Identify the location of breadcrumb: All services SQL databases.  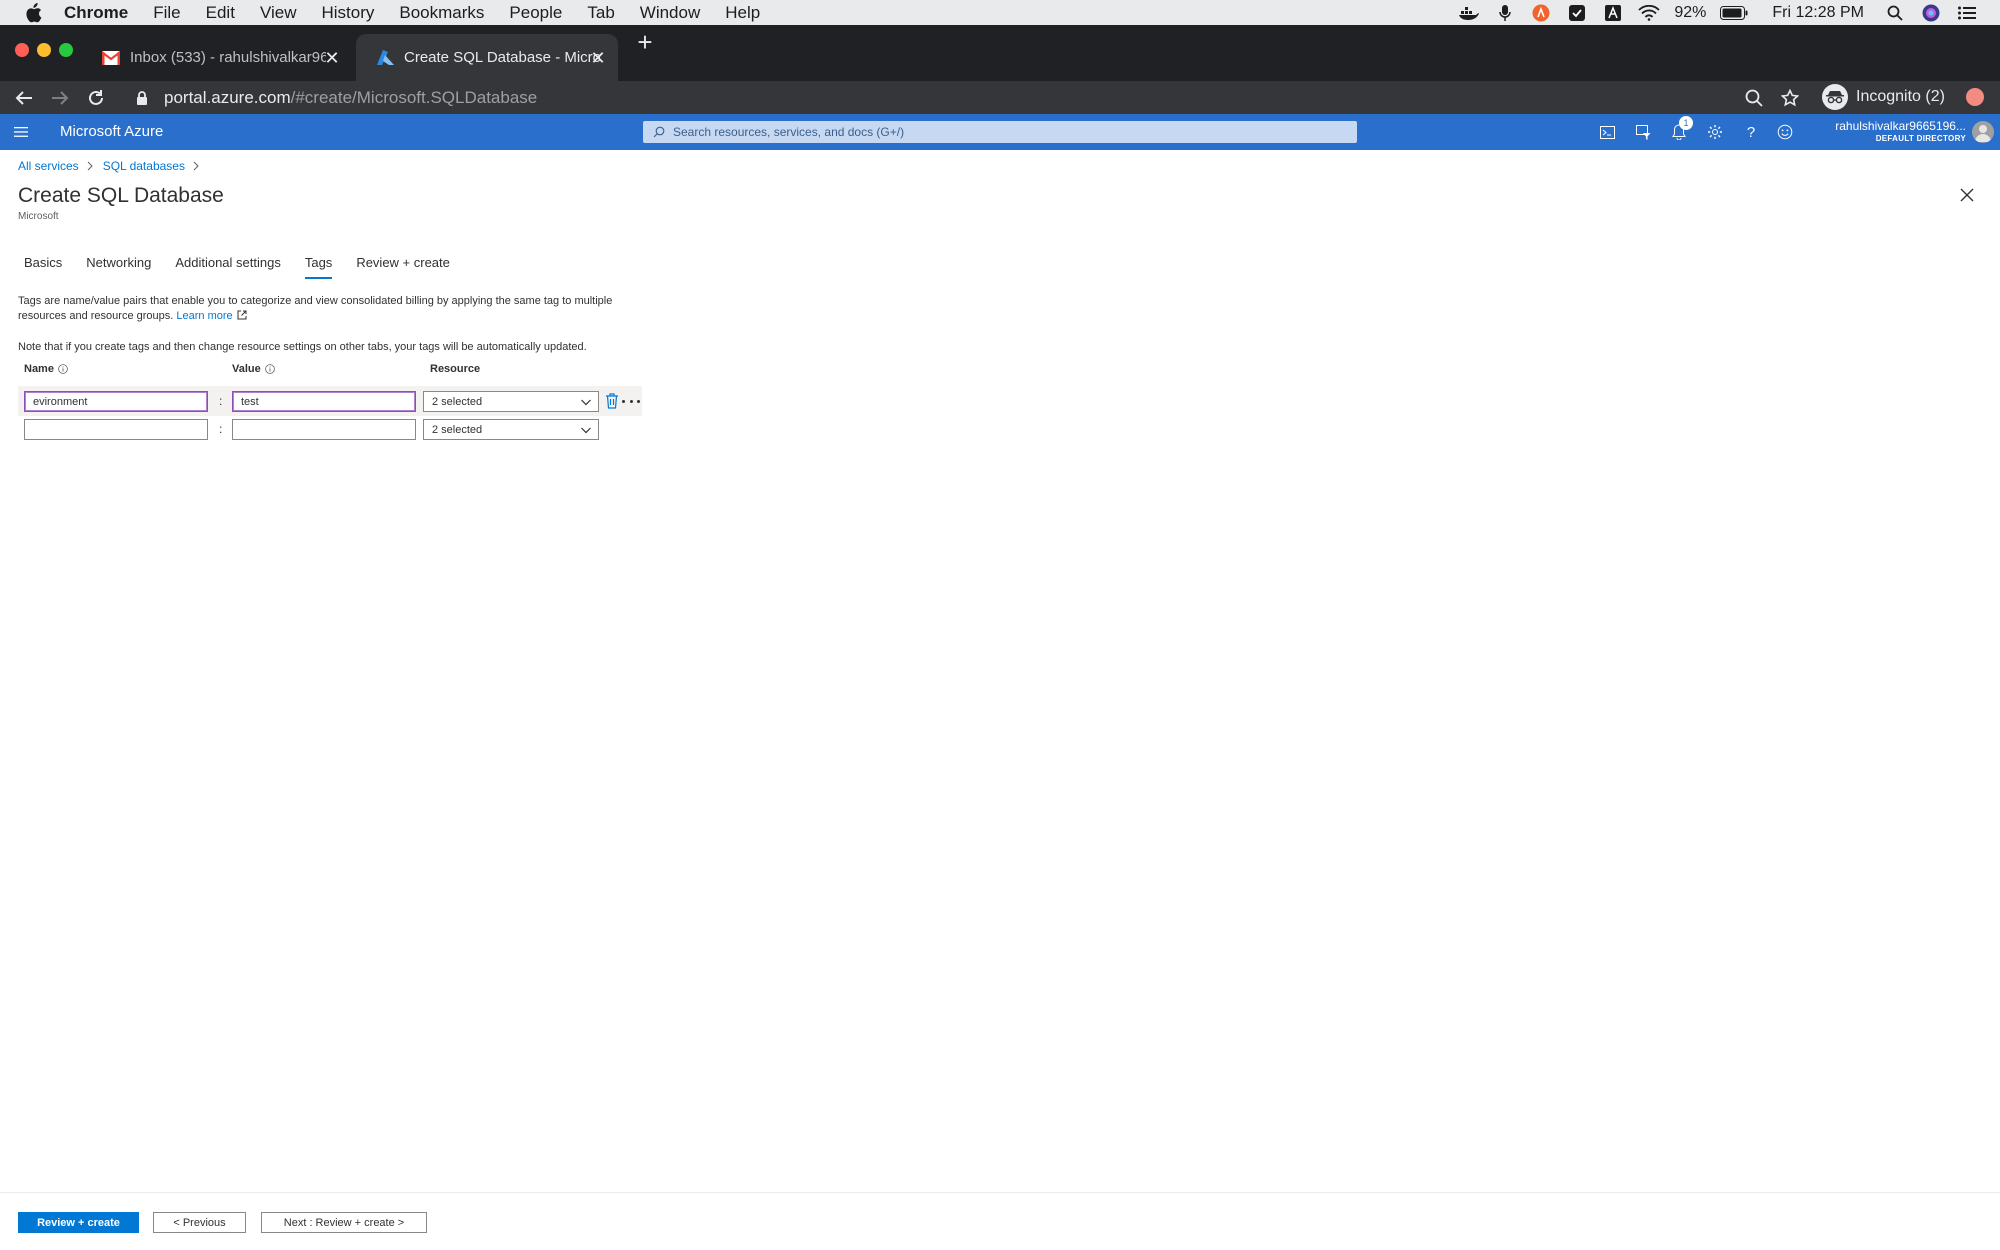
(113, 166).